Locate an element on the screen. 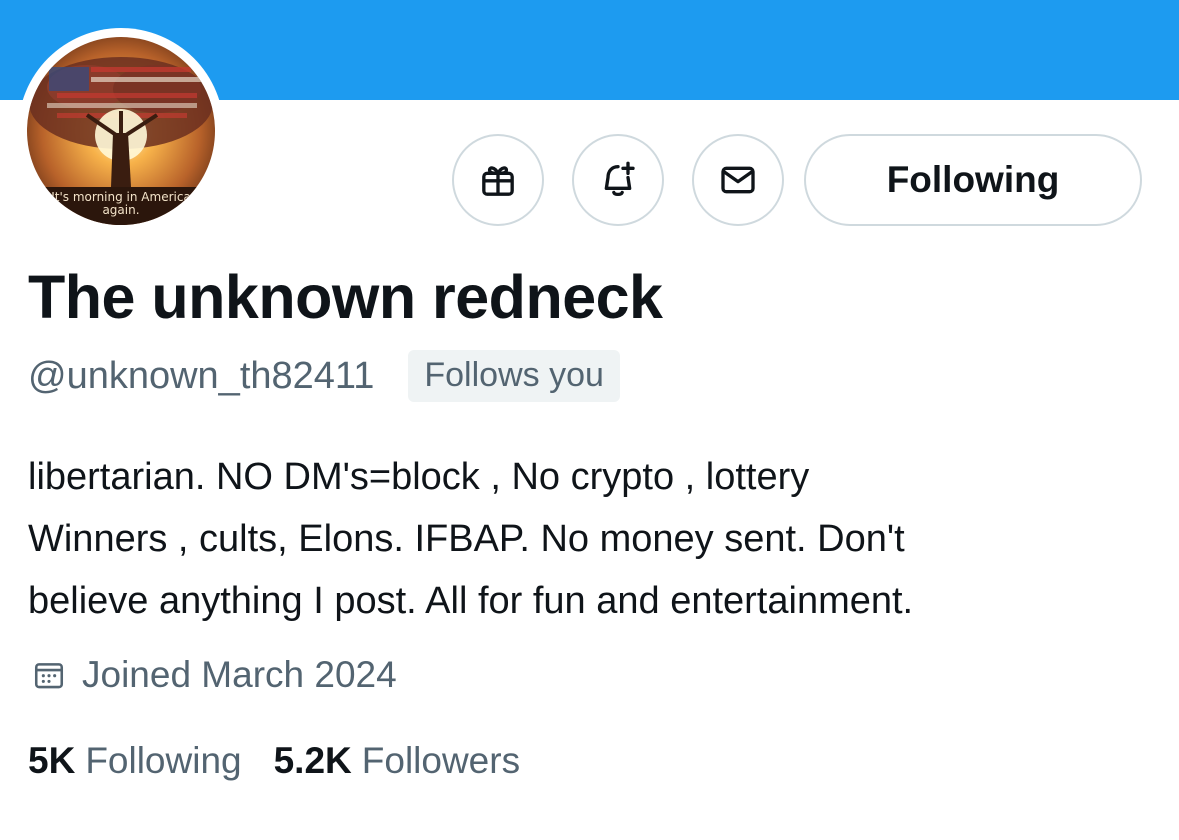 Image resolution: width=1179 pixels, height=840 pixels. followers-stat-link: 5.2K Followers is located at coordinates (397, 761).